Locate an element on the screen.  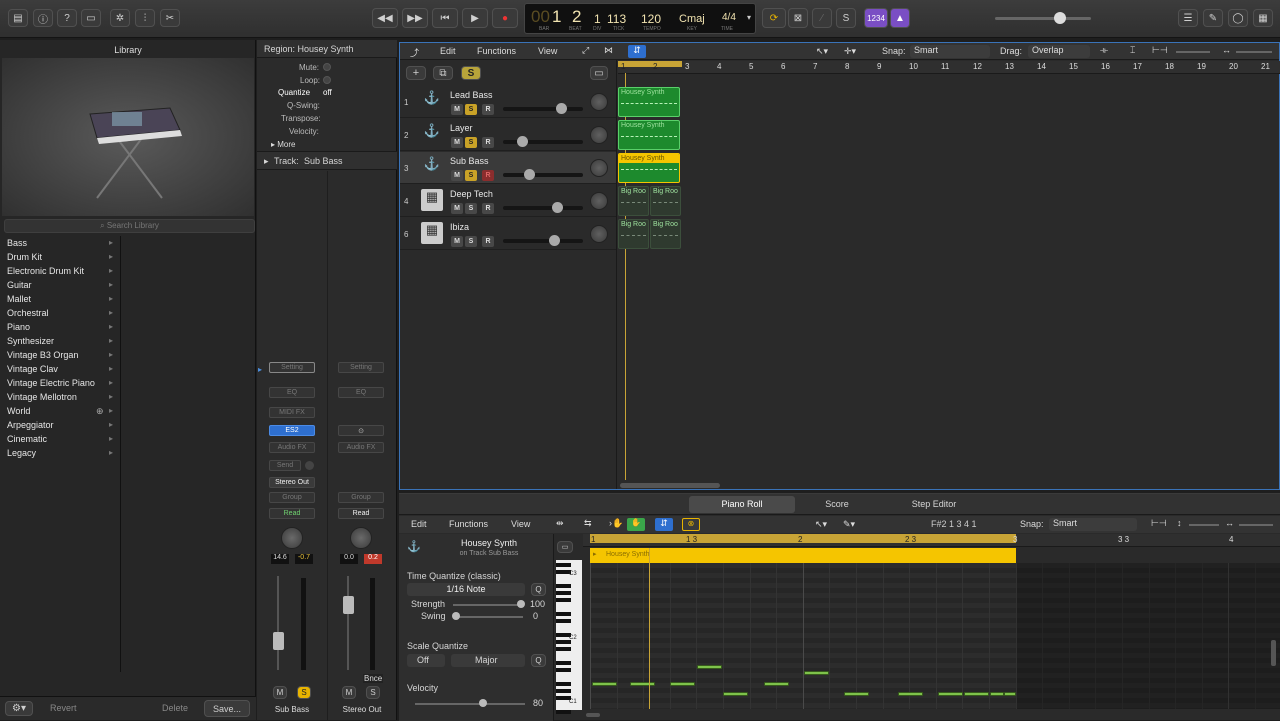
strip1-automation-slot: Read is located at coordinates (292, 513).